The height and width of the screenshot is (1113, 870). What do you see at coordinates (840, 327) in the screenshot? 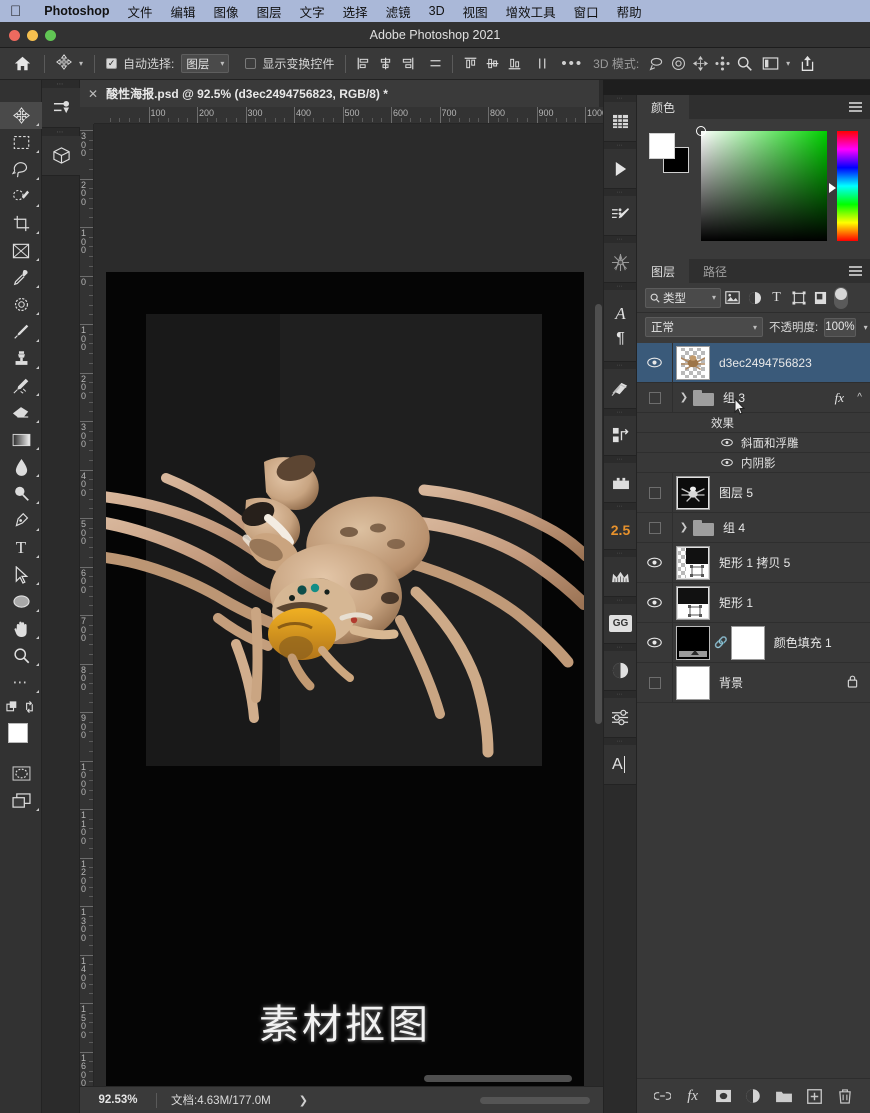
I see `opacity-value: 100%` at bounding box center [840, 327].